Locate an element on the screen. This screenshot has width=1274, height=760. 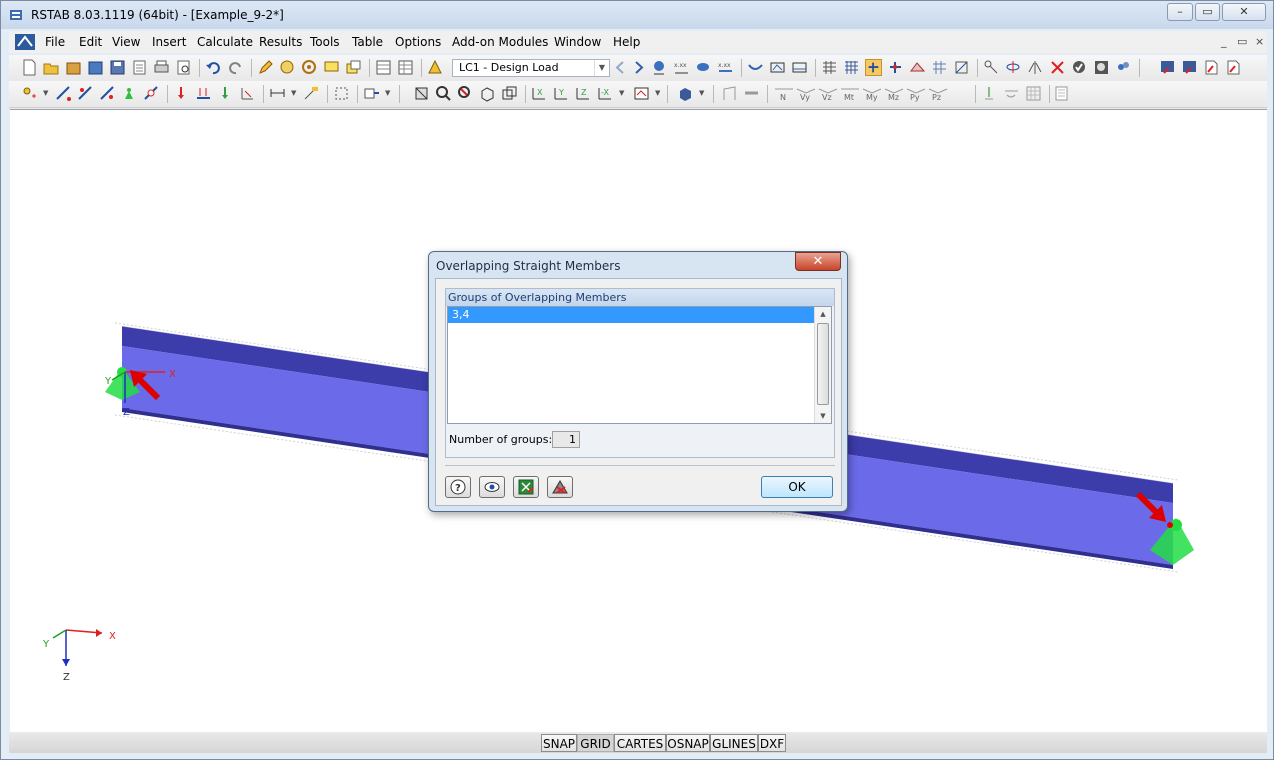
menu-file: File is located at coordinates (55, 42).